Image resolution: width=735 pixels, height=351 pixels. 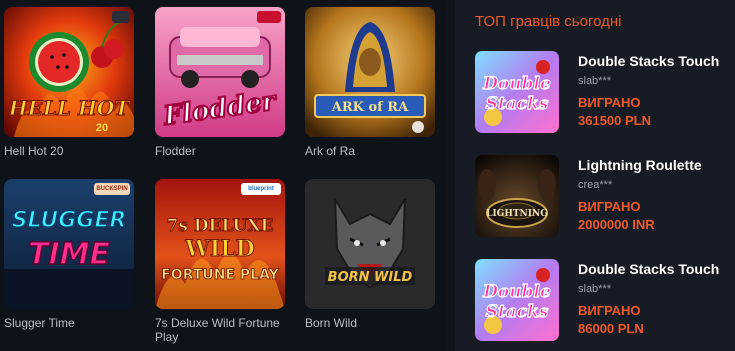 What do you see at coordinates (595, 185) in the screenshot?
I see `winner-username: crea***` at bounding box center [595, 185].